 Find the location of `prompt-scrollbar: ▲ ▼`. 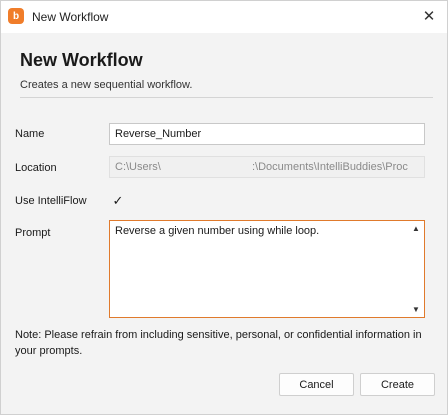

prompt-scrollbar: ▲ ▼ is located at coordinates (416, 269).